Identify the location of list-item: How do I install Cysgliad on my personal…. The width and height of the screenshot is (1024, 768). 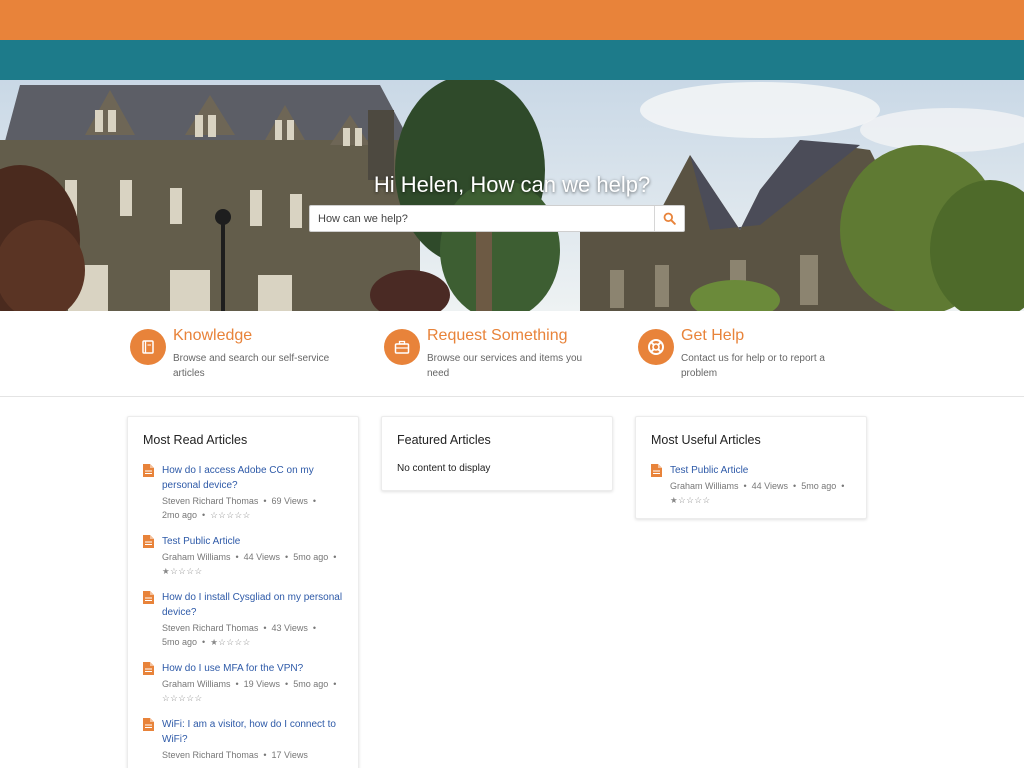
(243, 619).